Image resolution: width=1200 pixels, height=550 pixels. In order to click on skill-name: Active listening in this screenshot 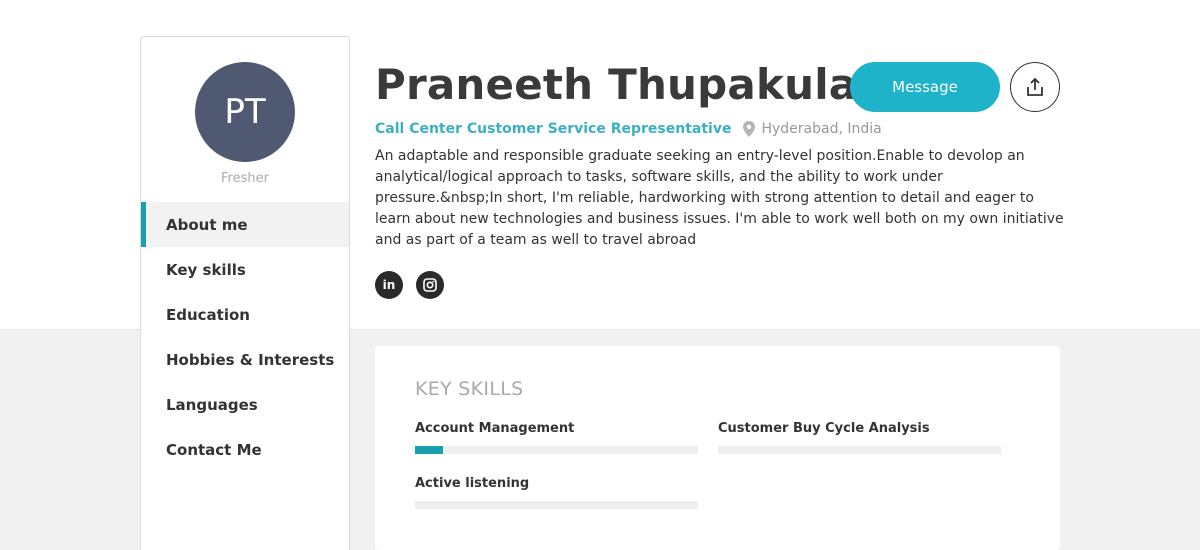, I will do `click(472, 483)`.